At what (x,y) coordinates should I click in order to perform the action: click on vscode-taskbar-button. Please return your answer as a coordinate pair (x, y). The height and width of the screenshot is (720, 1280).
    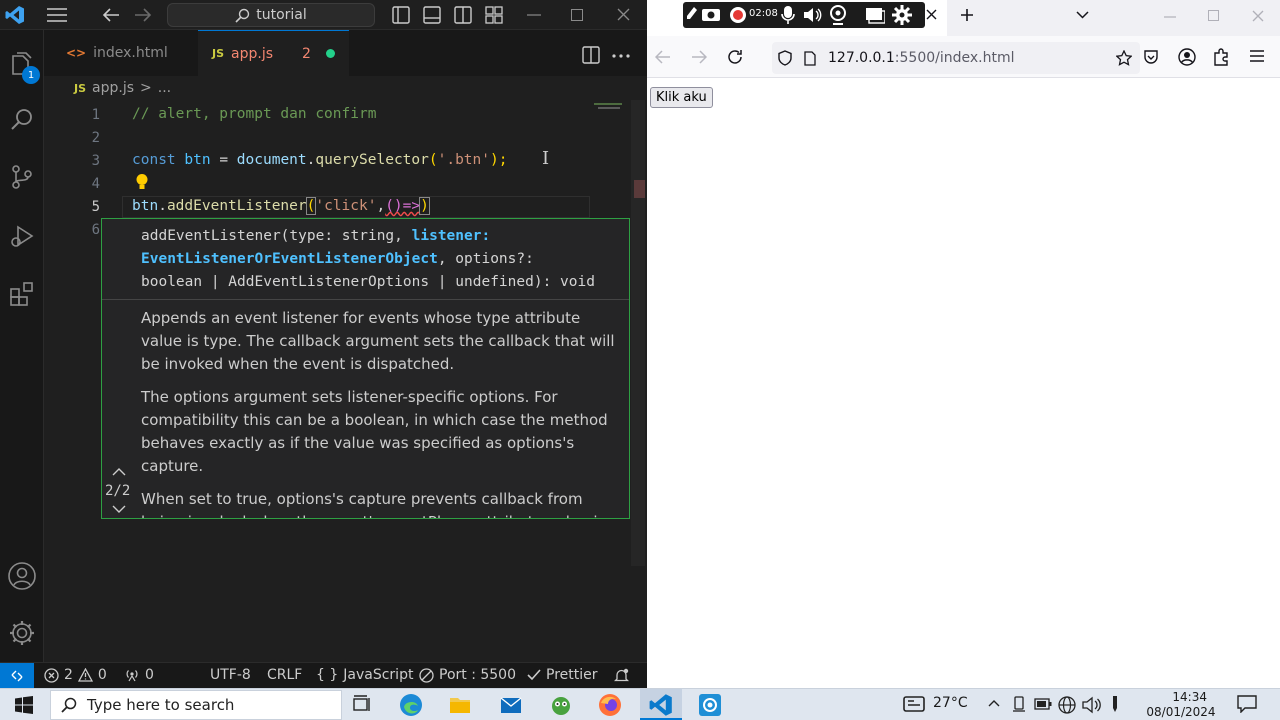
    Looking at the image, I should click on (661, 704).